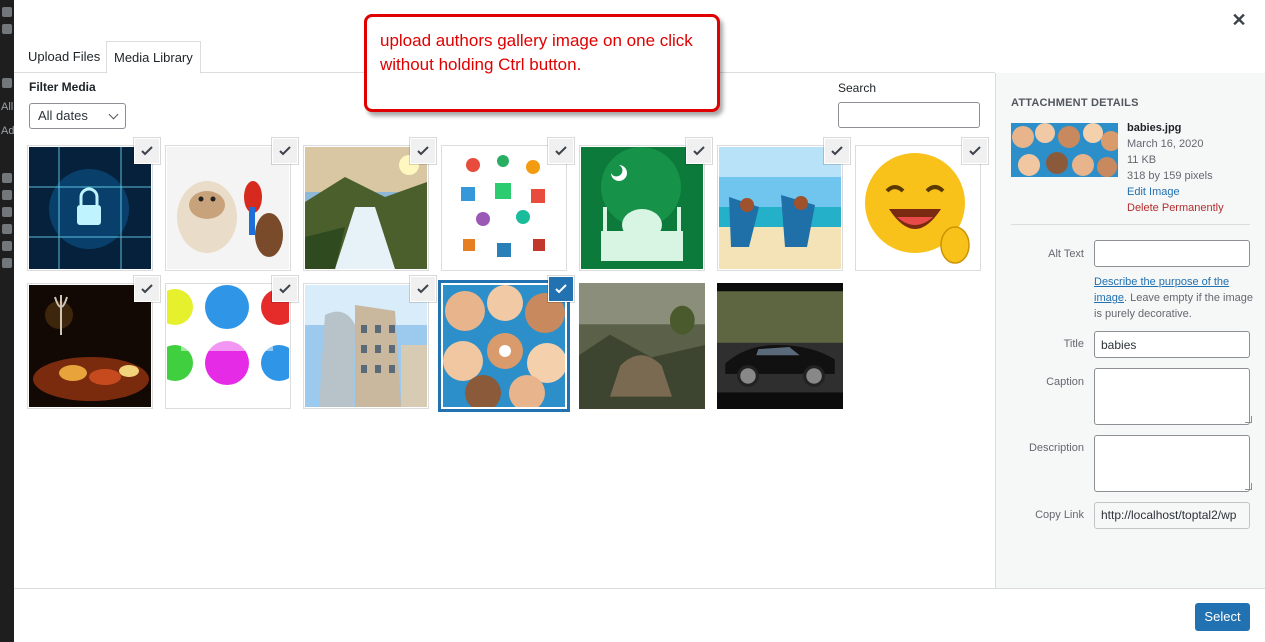  I want to click on caption-label: Caption, so click(1065, 382).